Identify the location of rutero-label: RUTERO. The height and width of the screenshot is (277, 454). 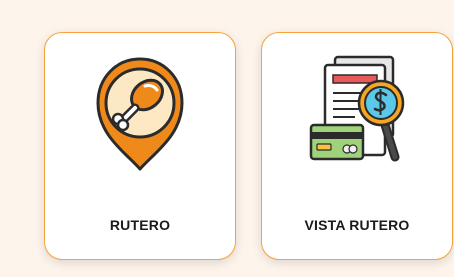
(140, 225).